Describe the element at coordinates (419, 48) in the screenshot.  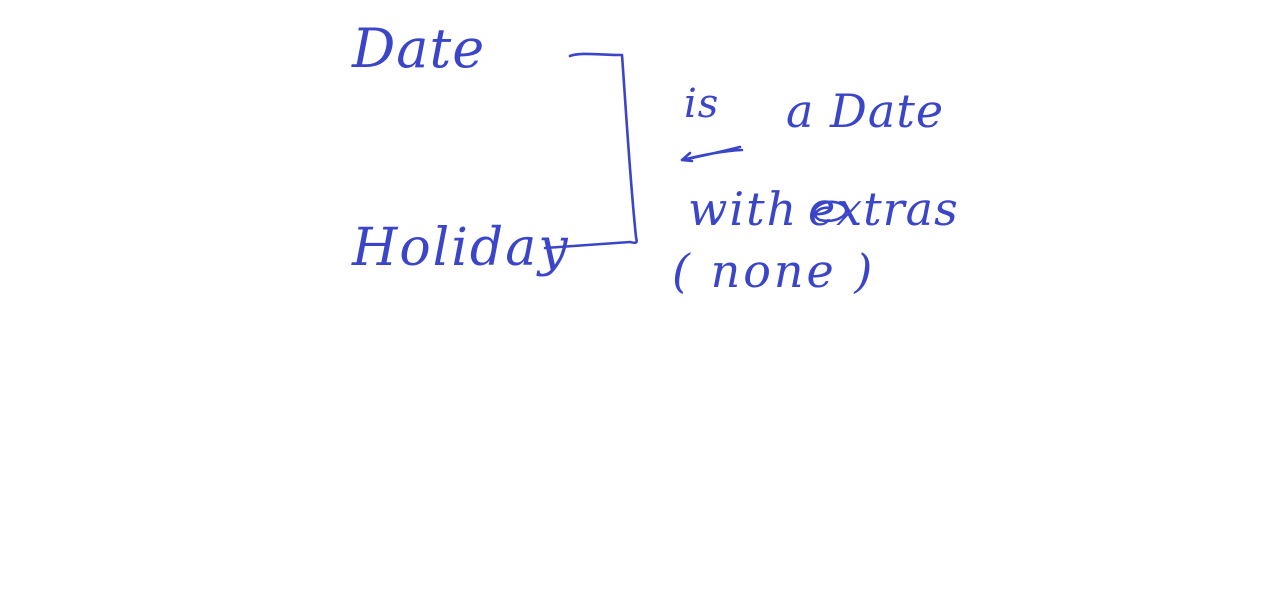
I see `date-entity-label: Date` at that location.